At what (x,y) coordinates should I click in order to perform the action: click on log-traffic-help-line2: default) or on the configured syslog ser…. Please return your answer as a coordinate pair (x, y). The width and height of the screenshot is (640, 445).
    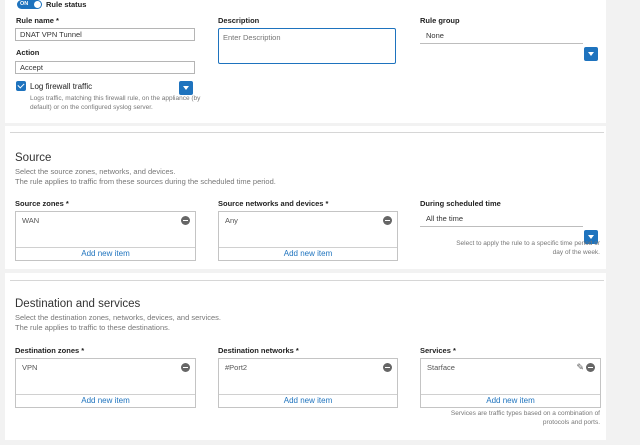
    Looking at the image, I should click on (91, 107).